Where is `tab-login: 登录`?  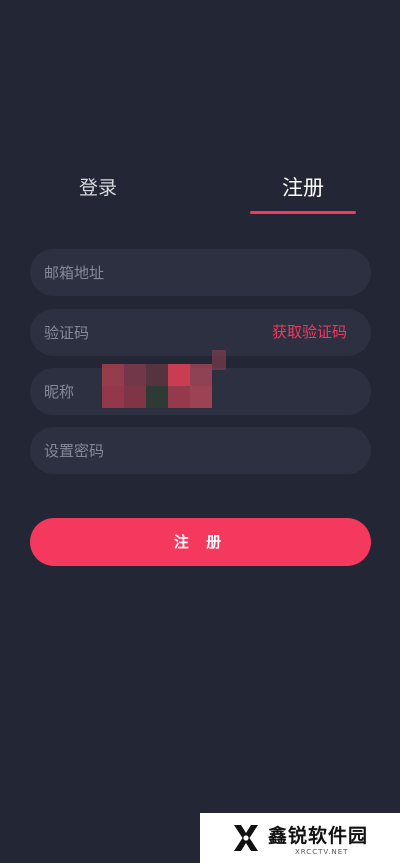 tab-login: 登录 is located at coordinates (98, 192).